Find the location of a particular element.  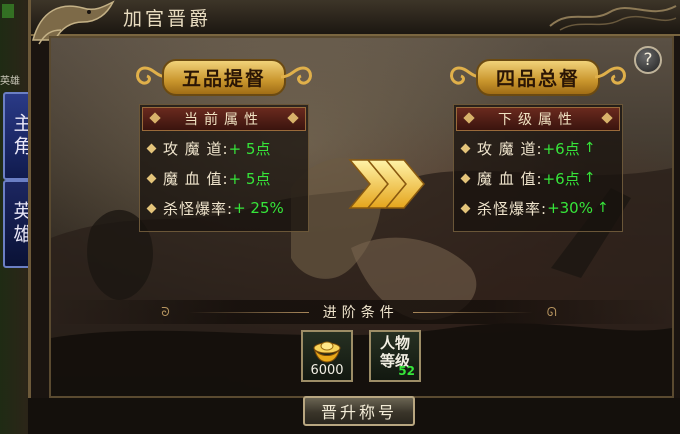

attr-row-droprate: 杀怪爆率: +30% ↑ is located at coordinates (538, 208).